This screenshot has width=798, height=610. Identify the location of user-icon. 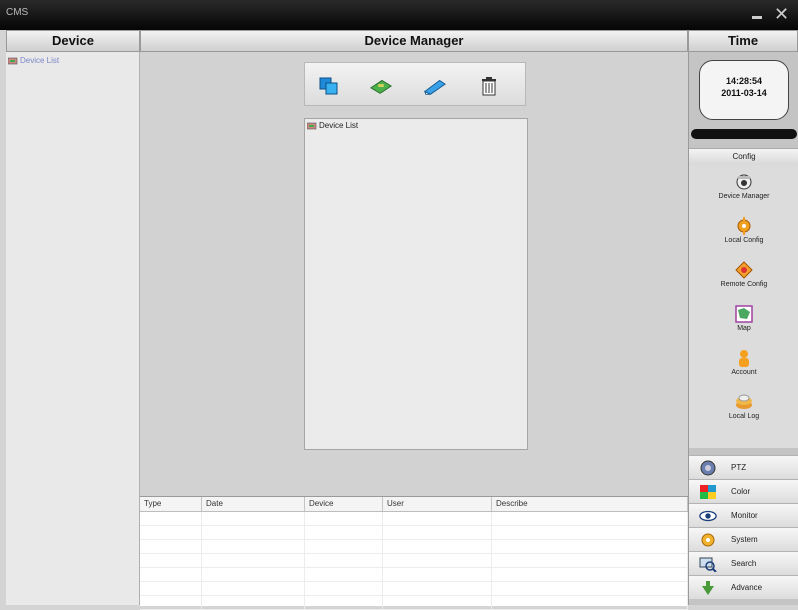
(744, 358).